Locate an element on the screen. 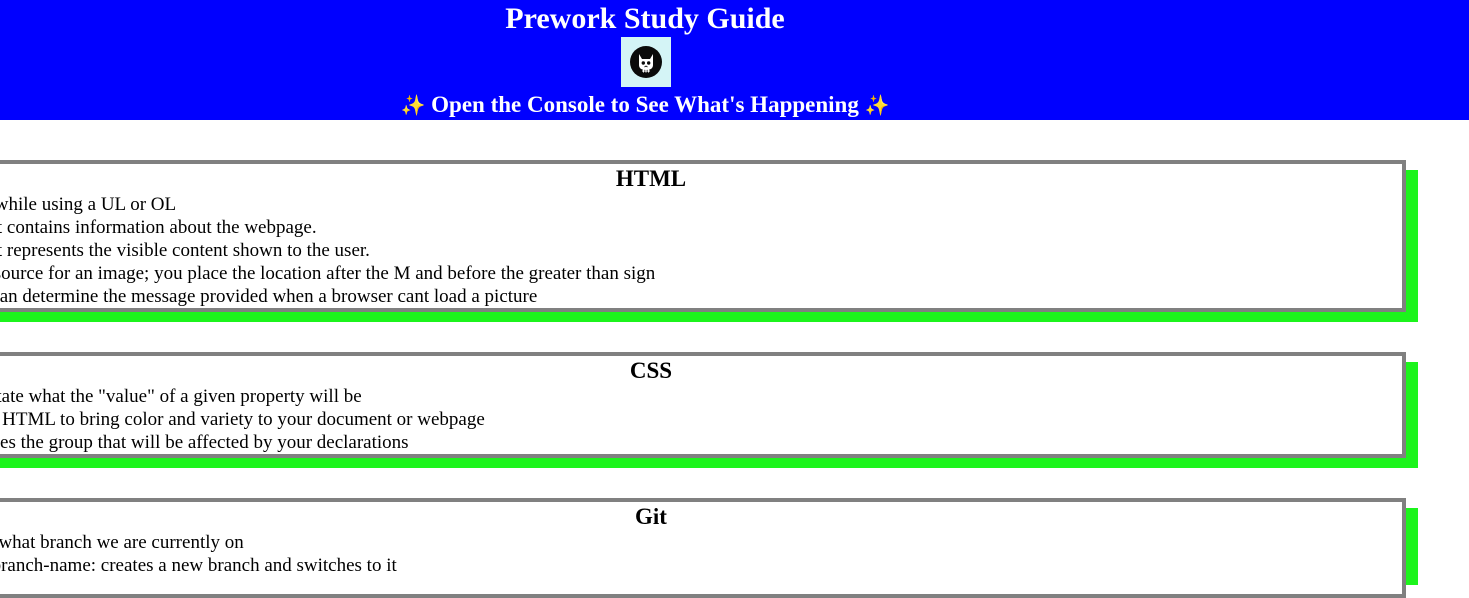  console-hint-text: Open the Console to See What's Happening is located at coordinates (645, 104).